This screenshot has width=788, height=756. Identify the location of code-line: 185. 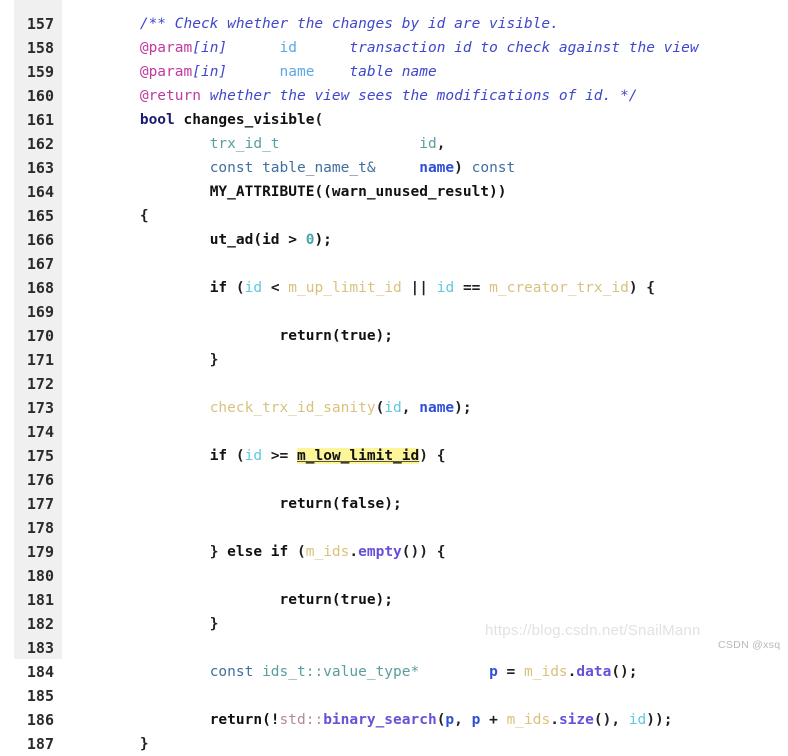
(394, 696).